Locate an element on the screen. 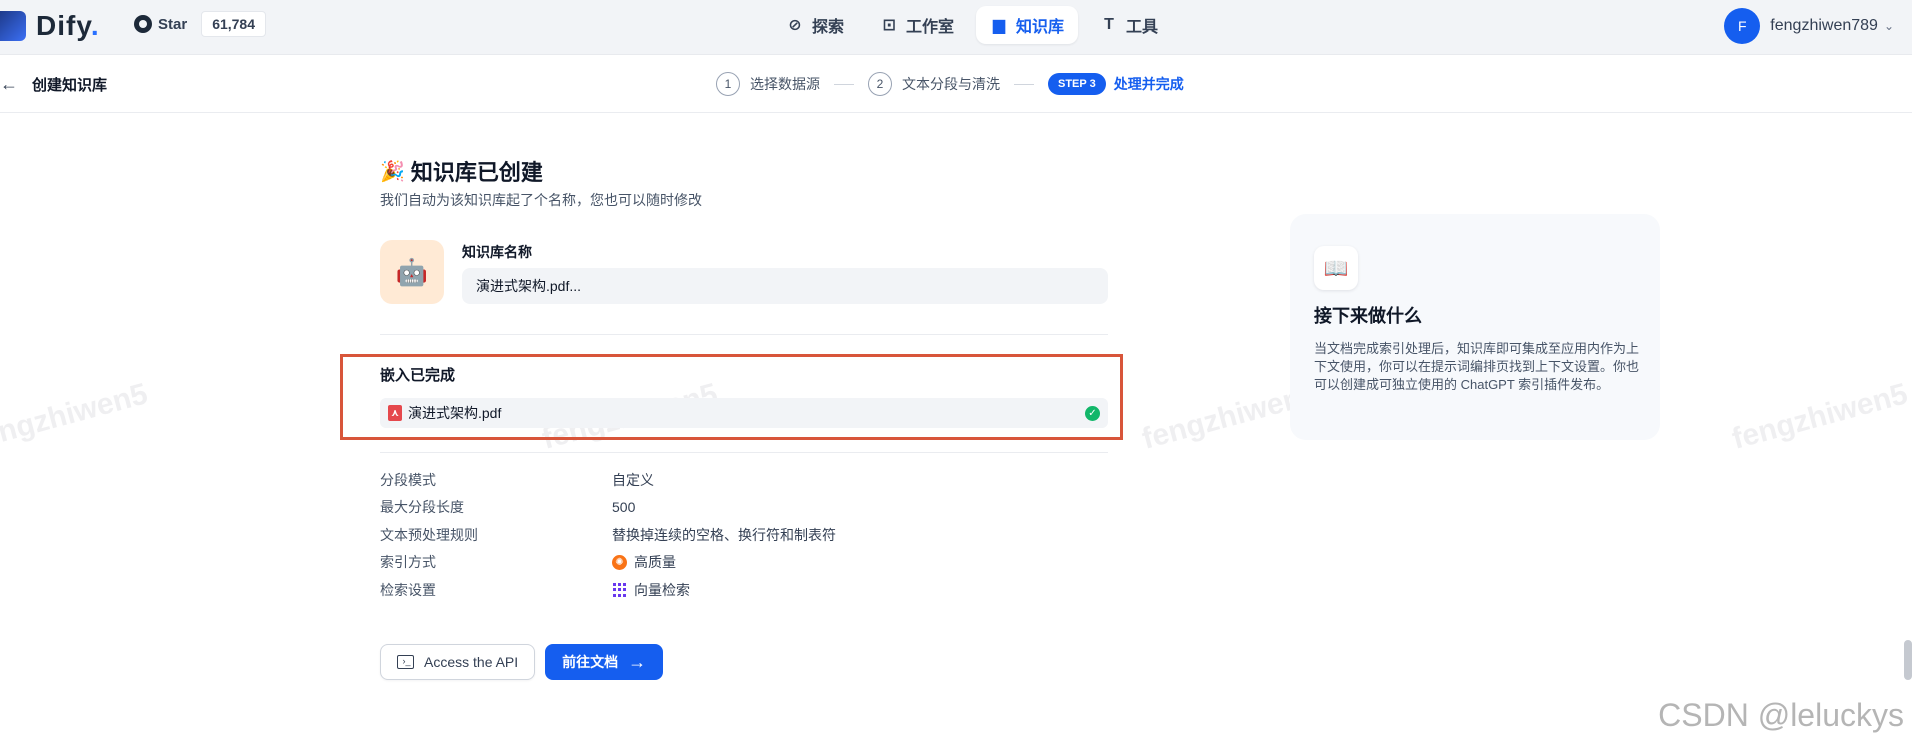 The image size is (1912, 748). step-1-number: 1 is located at coordinates (728, 84).